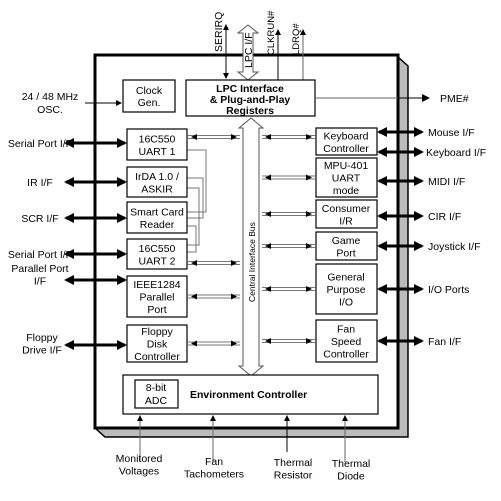 The width and height of the screenshot is (501, 501). Describe the element at coordinates (345, 278) in the screenshot. I see `block-label: General` at that location.